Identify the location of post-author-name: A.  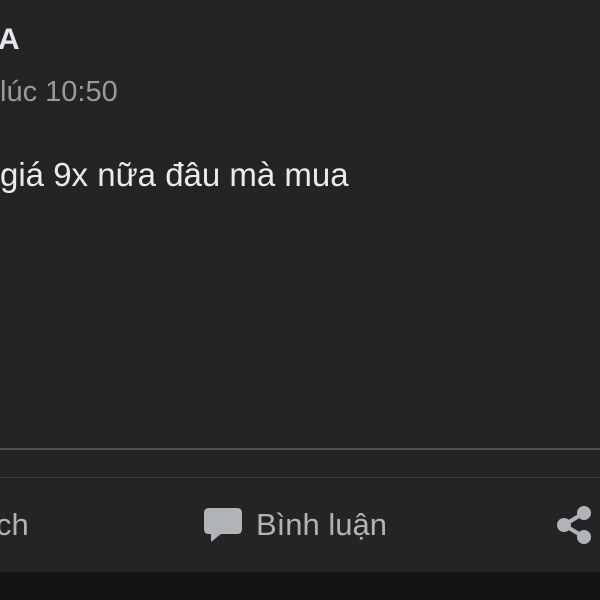
(10, 40).